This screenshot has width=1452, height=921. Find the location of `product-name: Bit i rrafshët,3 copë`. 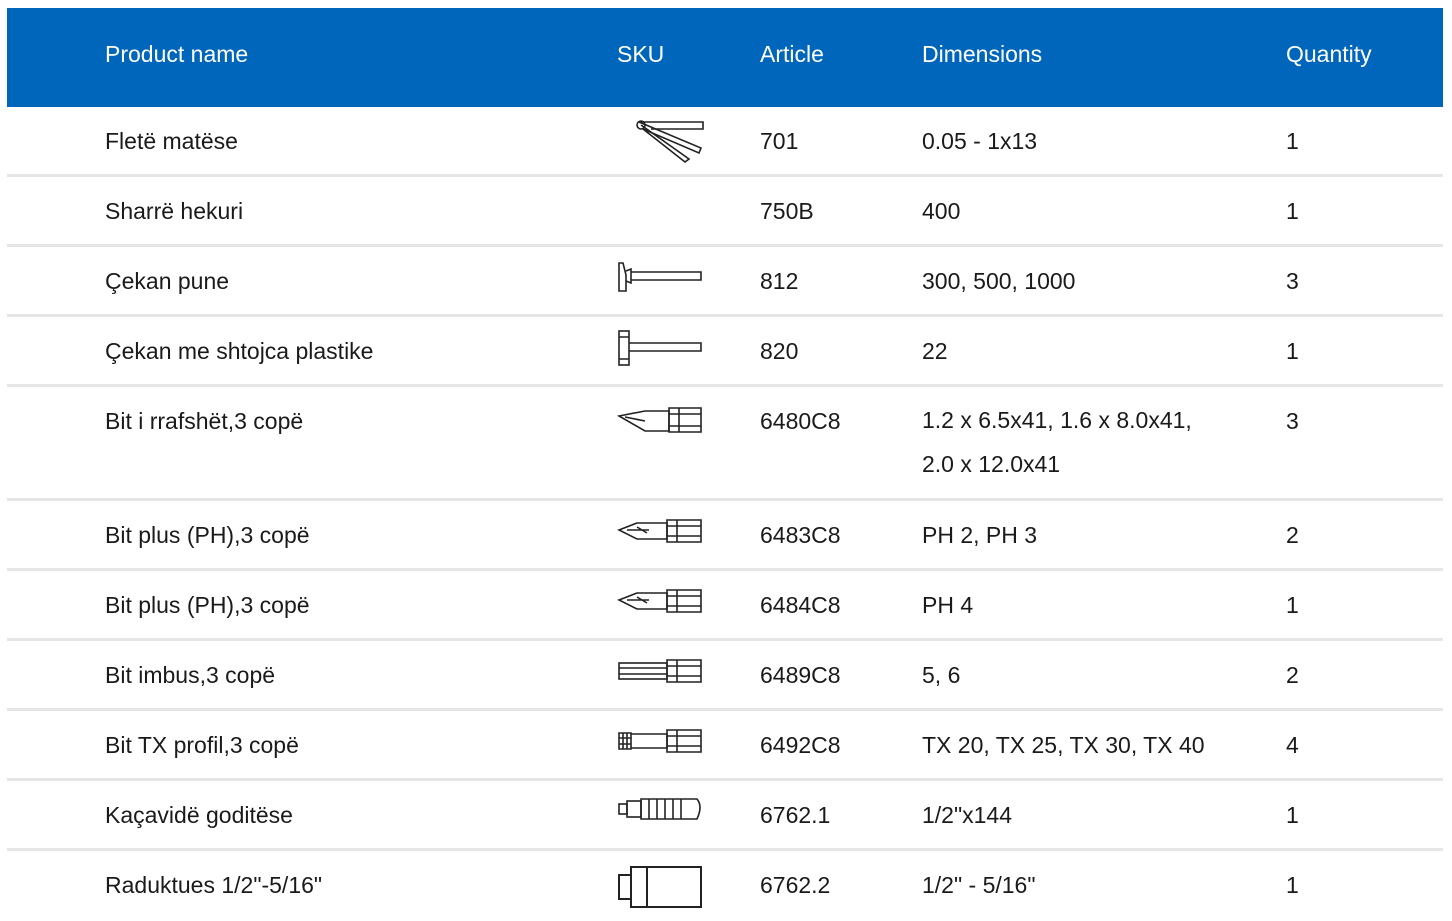

product-name: Bit i rrafshët,3 copë is located at coordinates (204, 421).